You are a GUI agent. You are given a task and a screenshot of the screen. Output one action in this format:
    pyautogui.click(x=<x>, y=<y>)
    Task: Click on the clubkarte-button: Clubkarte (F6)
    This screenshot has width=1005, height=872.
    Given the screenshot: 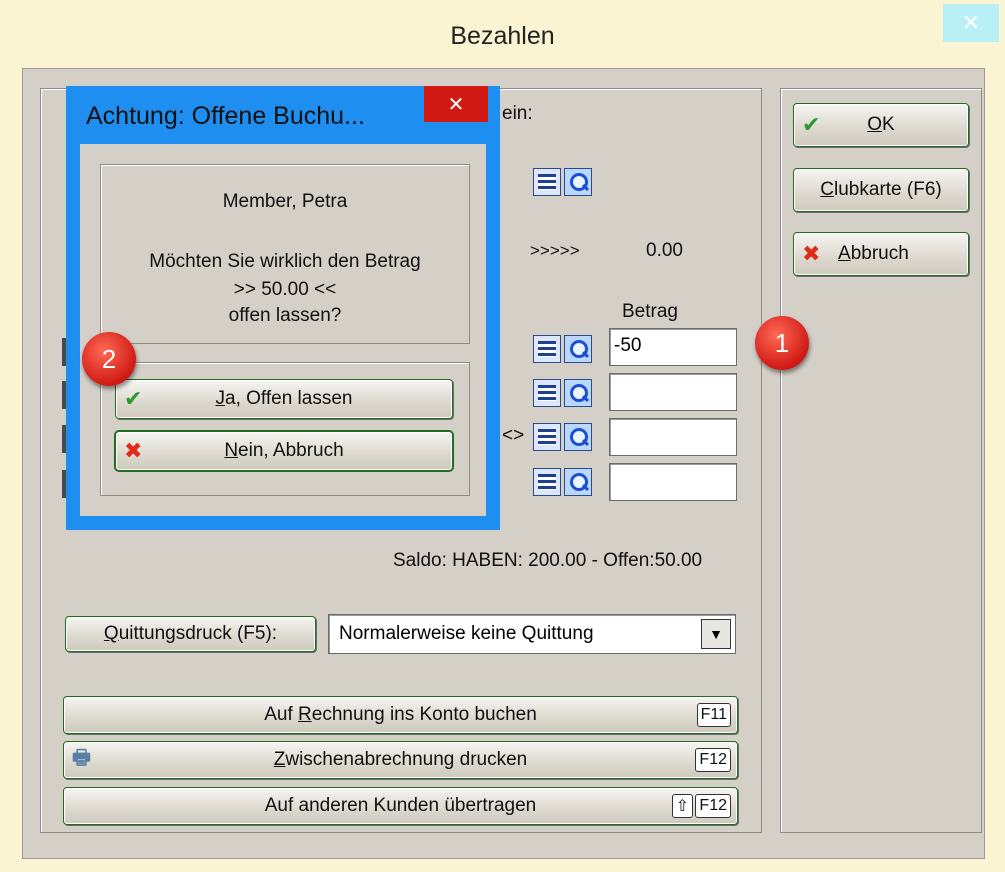 What is the action you would take?
    pyautogui.click(x=881, y=190)
    